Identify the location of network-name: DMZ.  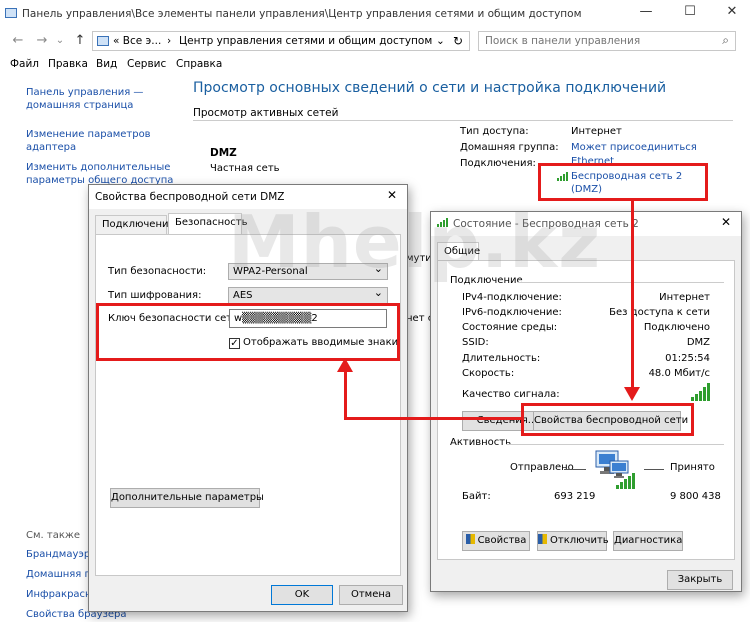
(223, 153).